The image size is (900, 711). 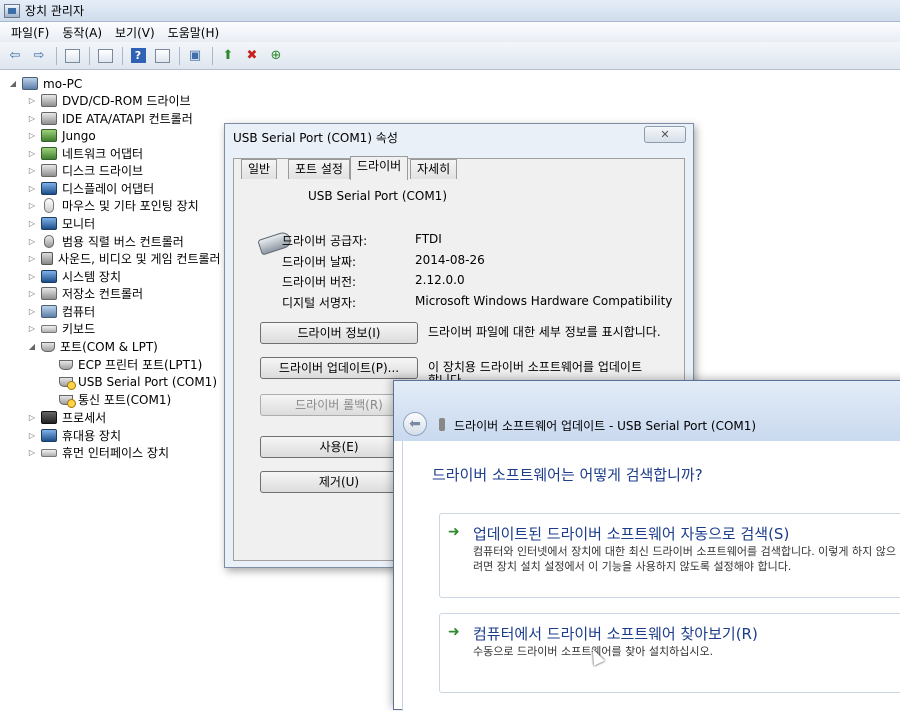 What do you see at coordinates (339, 333) in the screenshot?
I see `driver-details-button: 드라이버 정보(I)` at bounding box center [339, 333].